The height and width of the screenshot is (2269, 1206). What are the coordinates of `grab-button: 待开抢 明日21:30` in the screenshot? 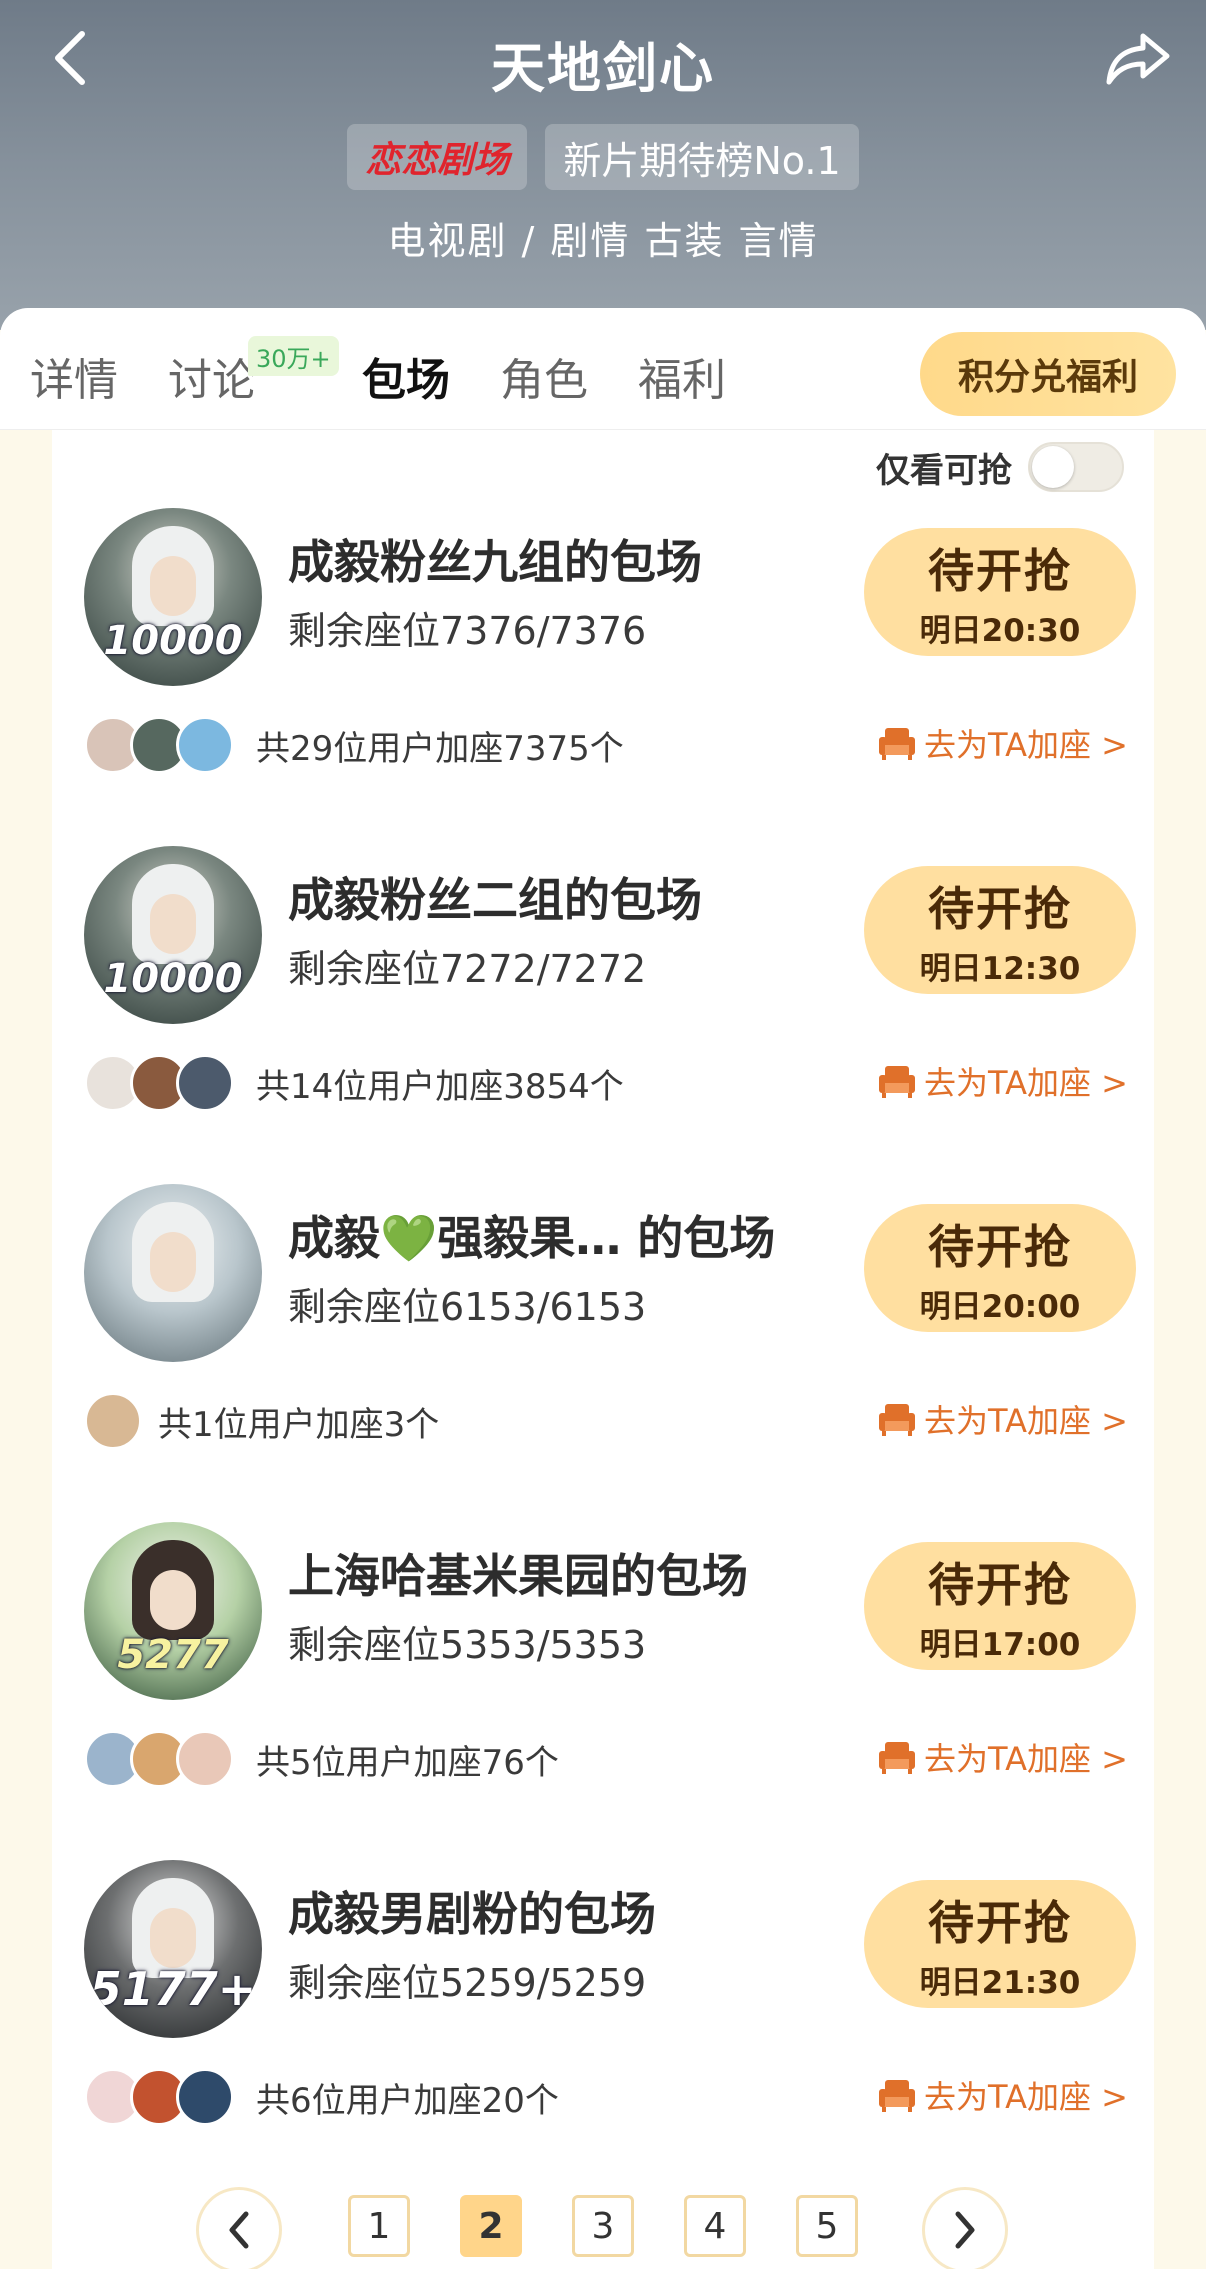 It's located at (1000, 1944).